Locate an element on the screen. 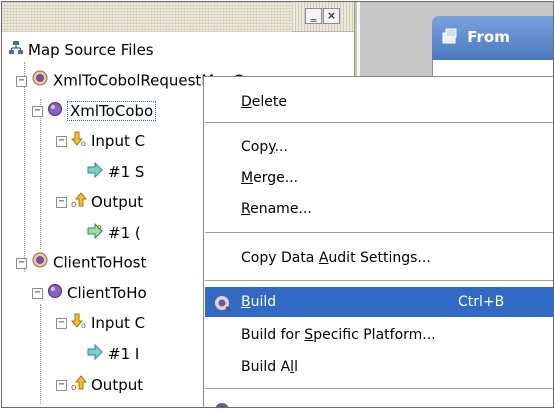 Image resolution: width=554 pixels, height=409 pixels. menu-item-shortcut: Ctrl+B is located at coordinates (481, 302).